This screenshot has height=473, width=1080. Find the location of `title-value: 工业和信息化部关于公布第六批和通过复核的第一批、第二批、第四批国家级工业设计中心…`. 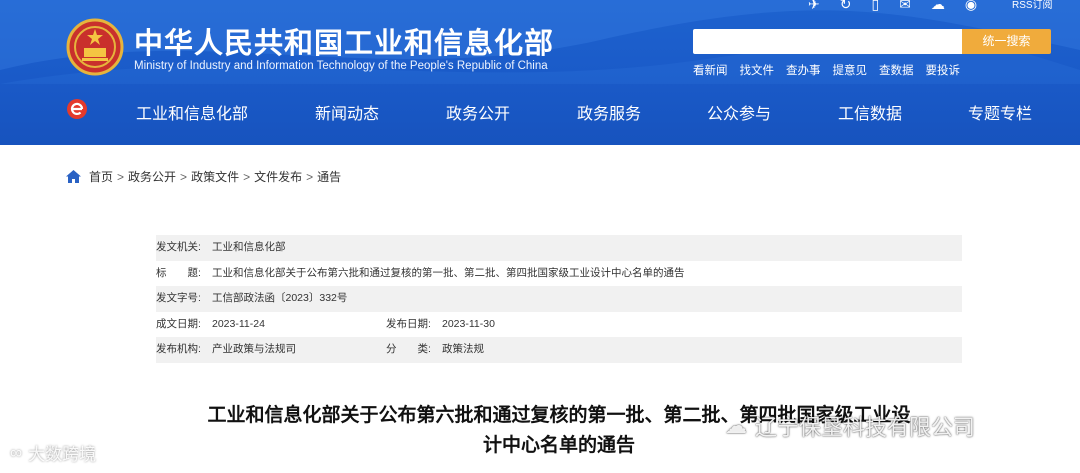

title-value: 工业和信息化部关于公布第六批和通过复核的第一批、第二批、第四批国家级工业设计中心… is located at coordinates (448, 272).